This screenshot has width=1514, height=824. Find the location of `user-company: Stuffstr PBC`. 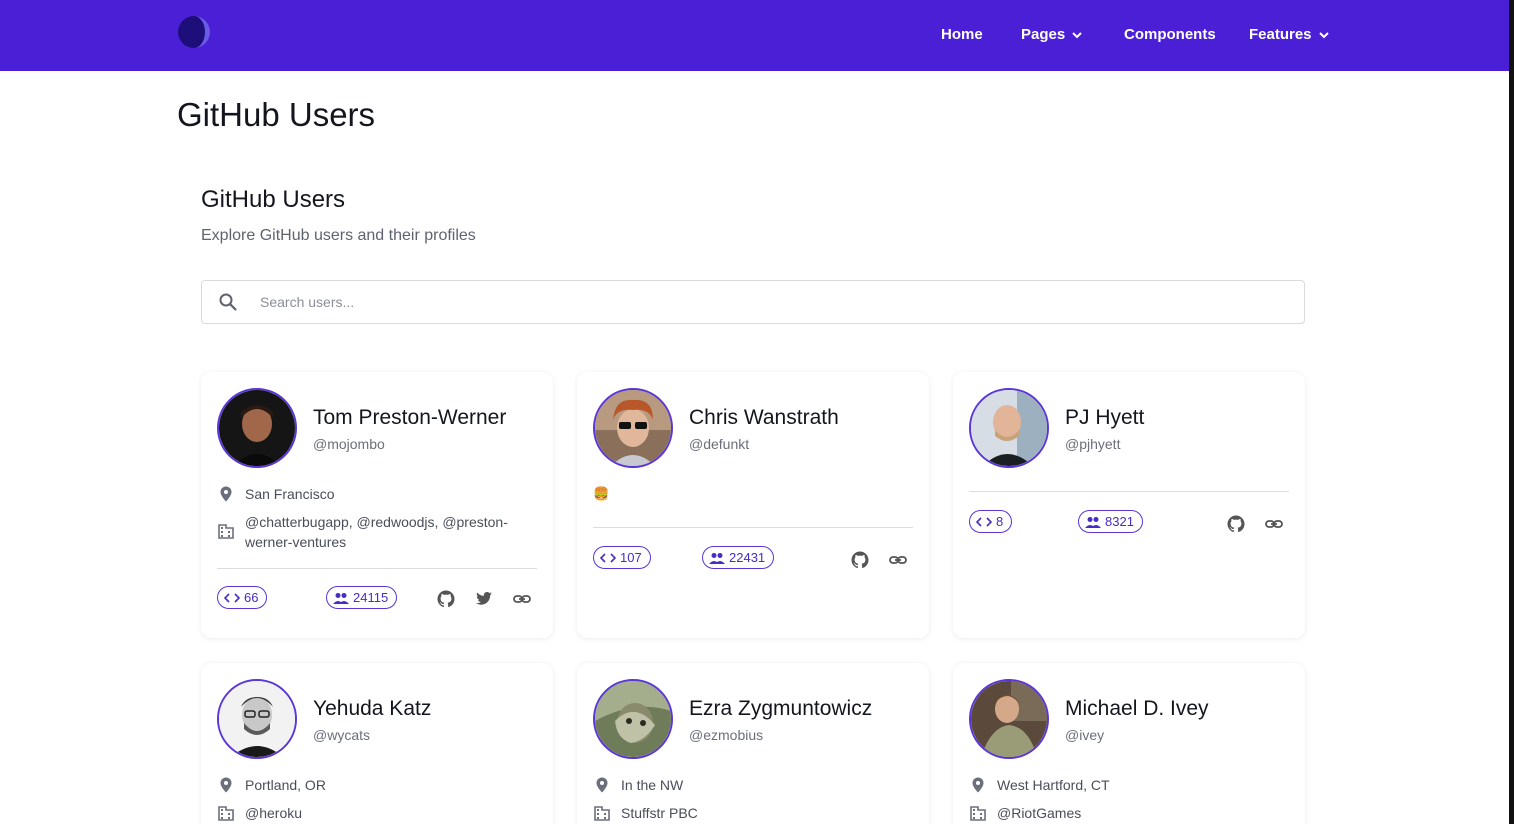

user-company: Stuffstr PBC is located at coordinates (752, 813).